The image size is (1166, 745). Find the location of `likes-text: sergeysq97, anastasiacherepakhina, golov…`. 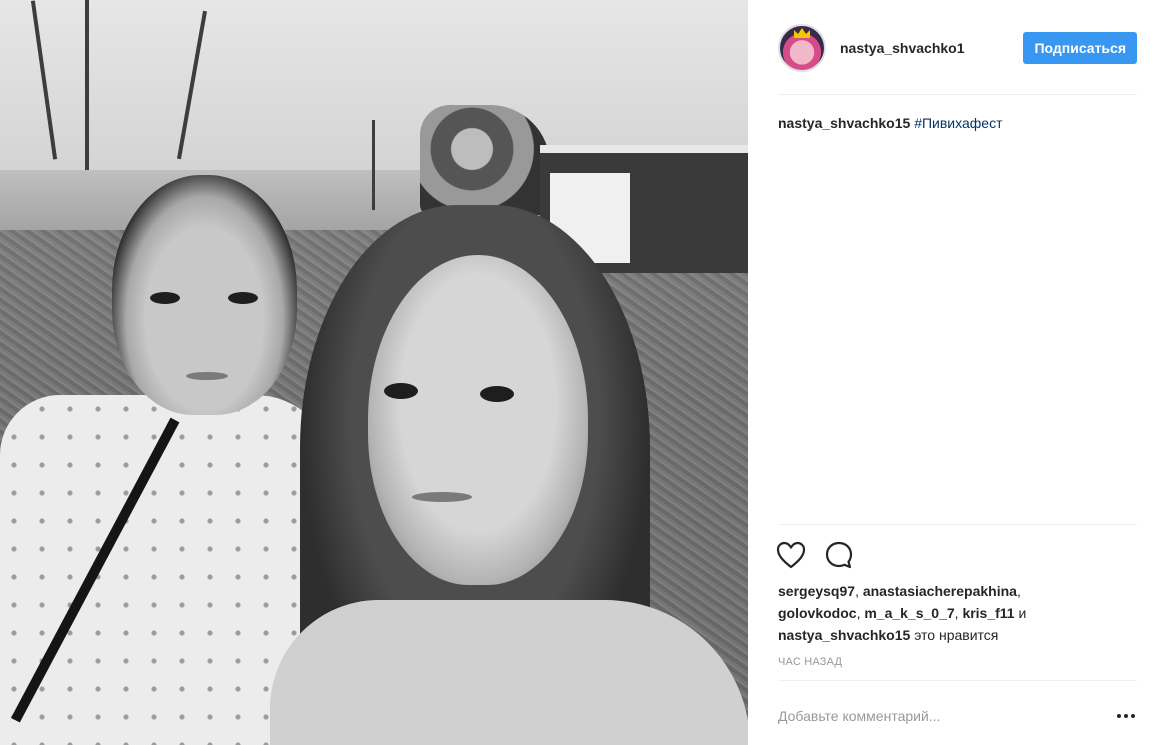

likes-text: sergeysq97, anastasiacherepakhina, golov… is located at coordinates (957, 613).